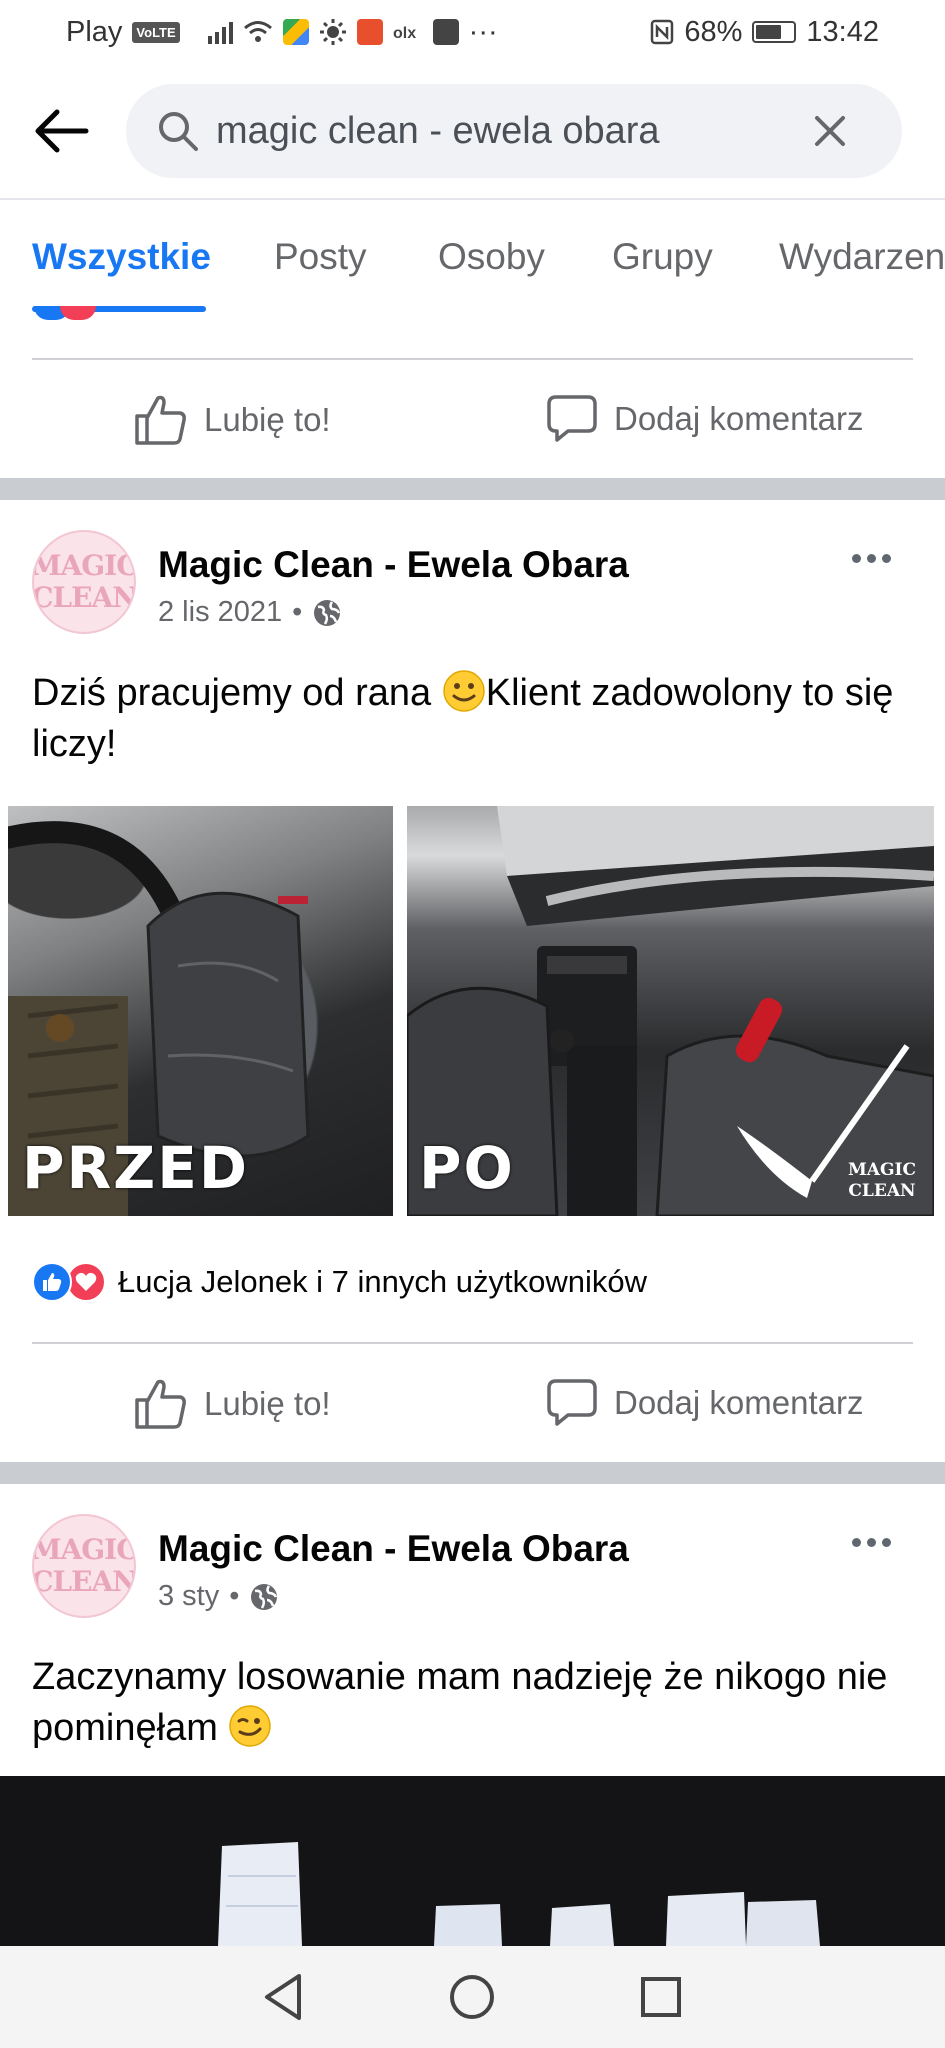  I want to click on clear-search-button, so click(830, 131).